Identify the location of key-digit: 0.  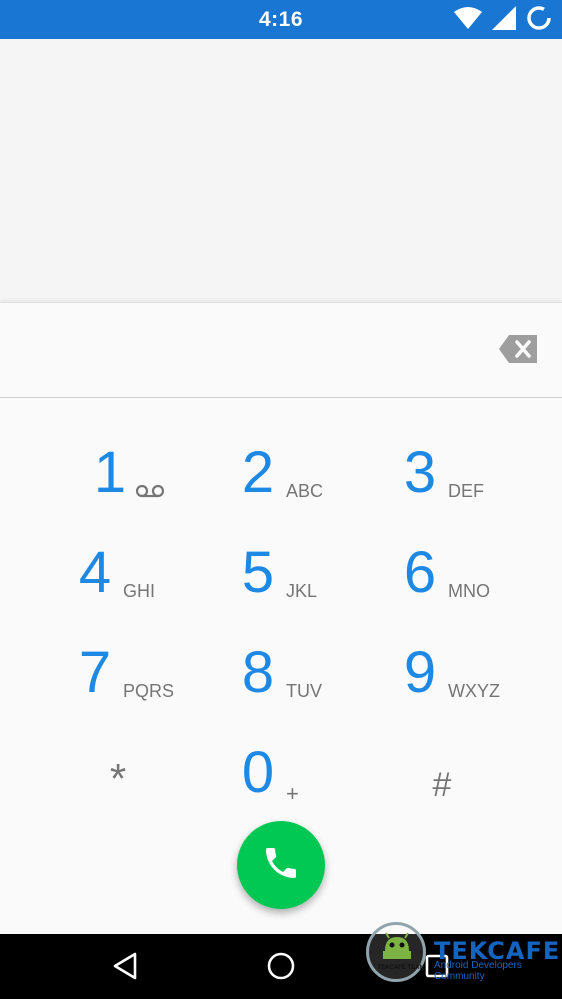
(258, 772).